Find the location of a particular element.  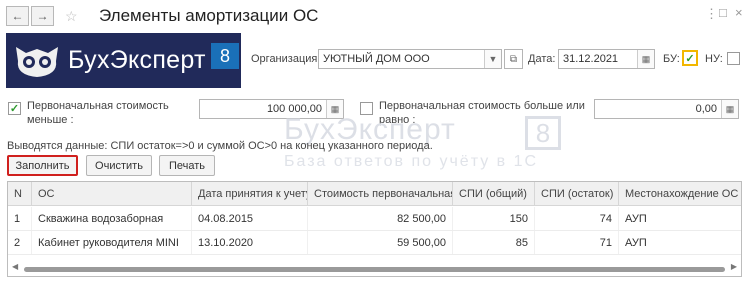

cost-more-field: 0,00 ▦ is located at coordinates (666, 109).